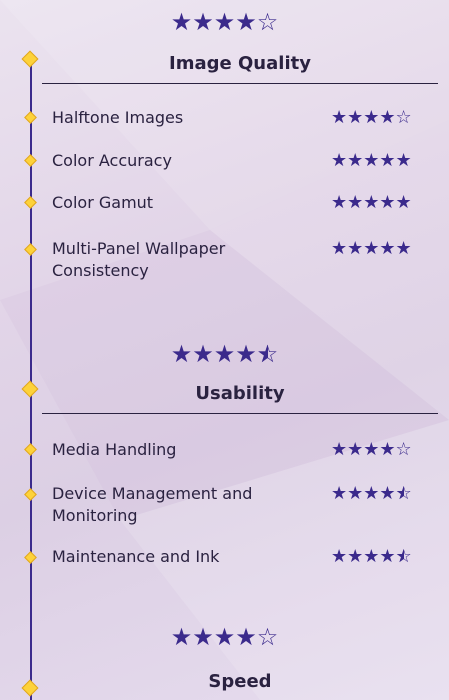 This screenshot has width=449, height=700. What do you see at coordinates (240, 393) in the screenshot?
I see `section-title: Usability` at bounding box center [240, 393].